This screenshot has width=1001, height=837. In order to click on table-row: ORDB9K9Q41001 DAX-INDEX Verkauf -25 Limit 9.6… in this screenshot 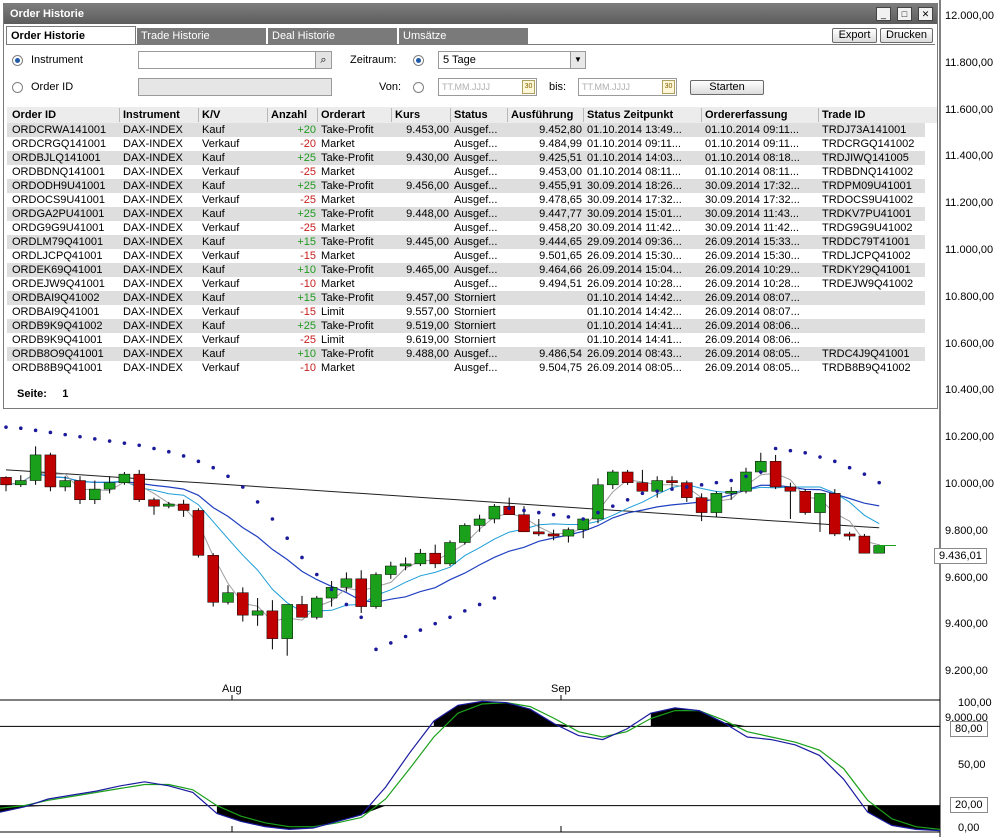, I will do `click(466, 340)`.